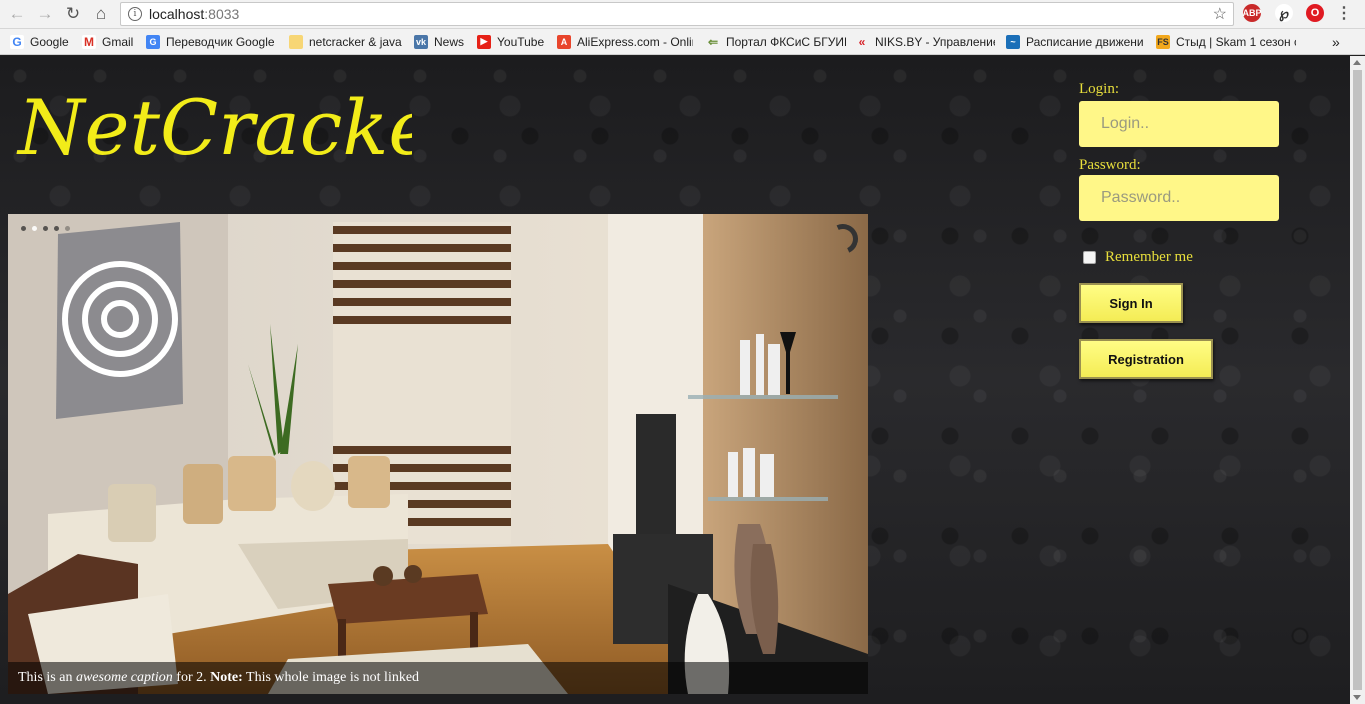 The width and height of the screenshot is (1365, 704). I want to click on back-arrow-icon: ←, so click(17, 14).